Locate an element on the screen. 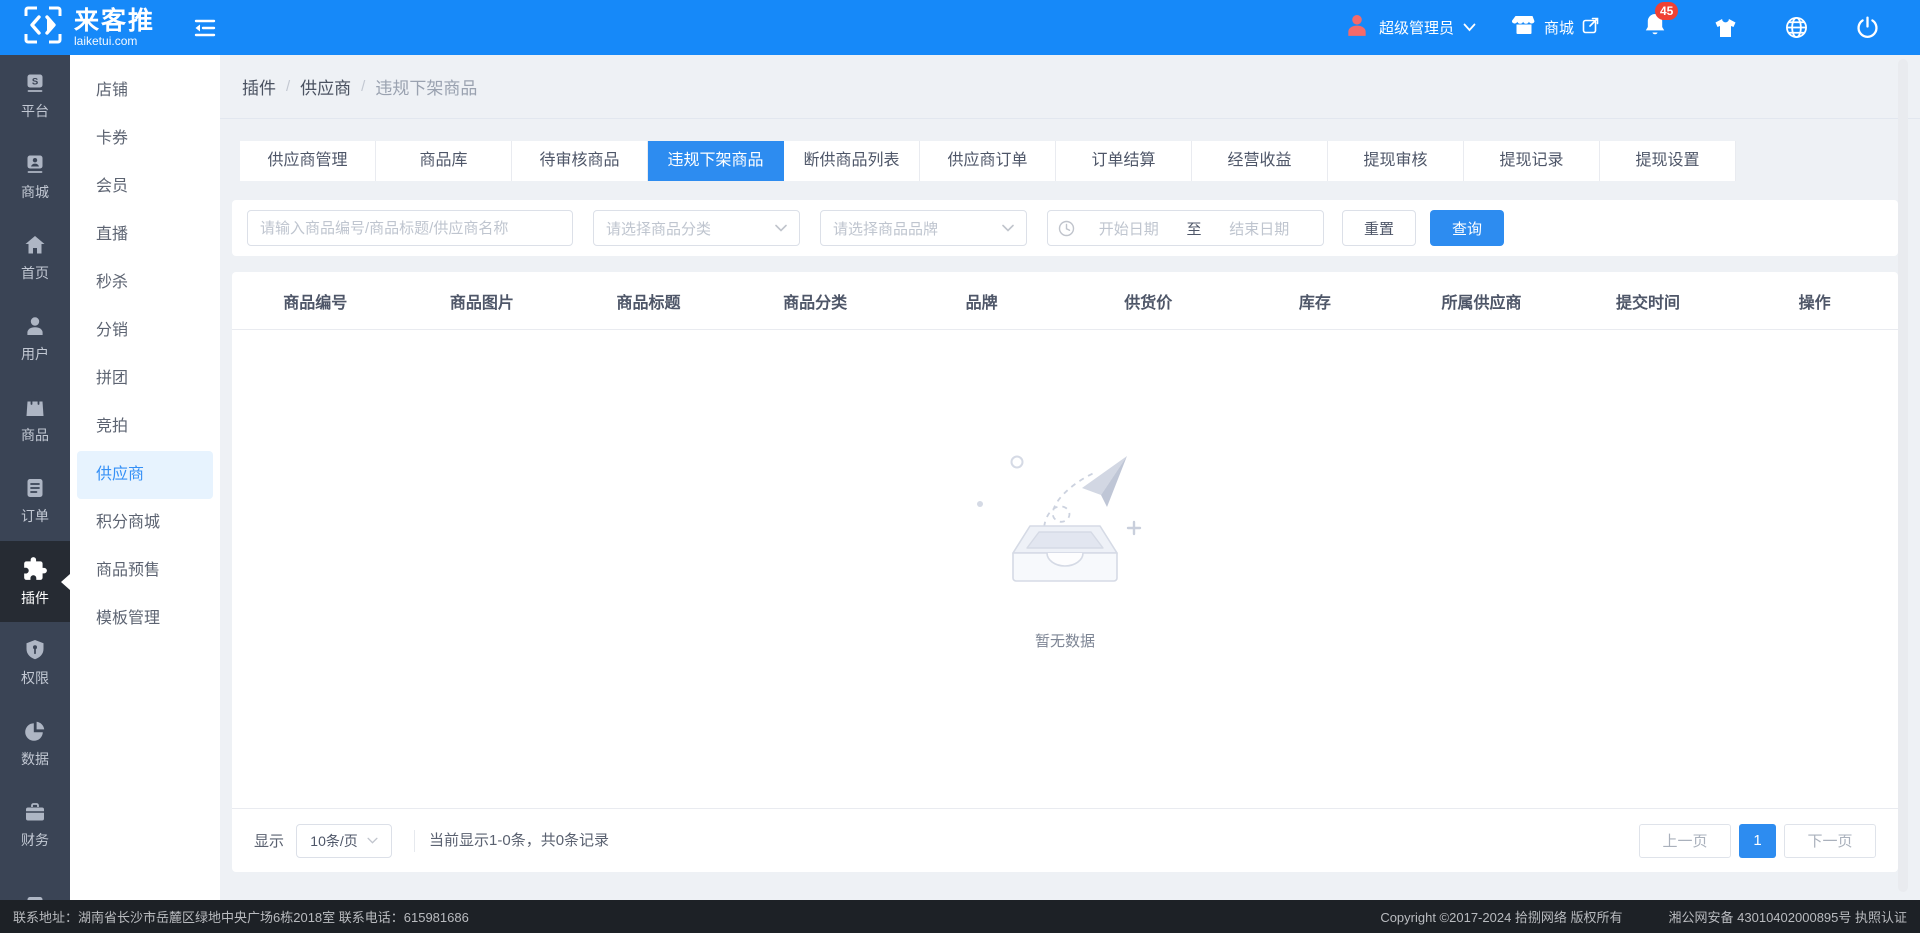 The image size is (1920, 933). notifications-button: 45 is located at coordinates (1661, 22).